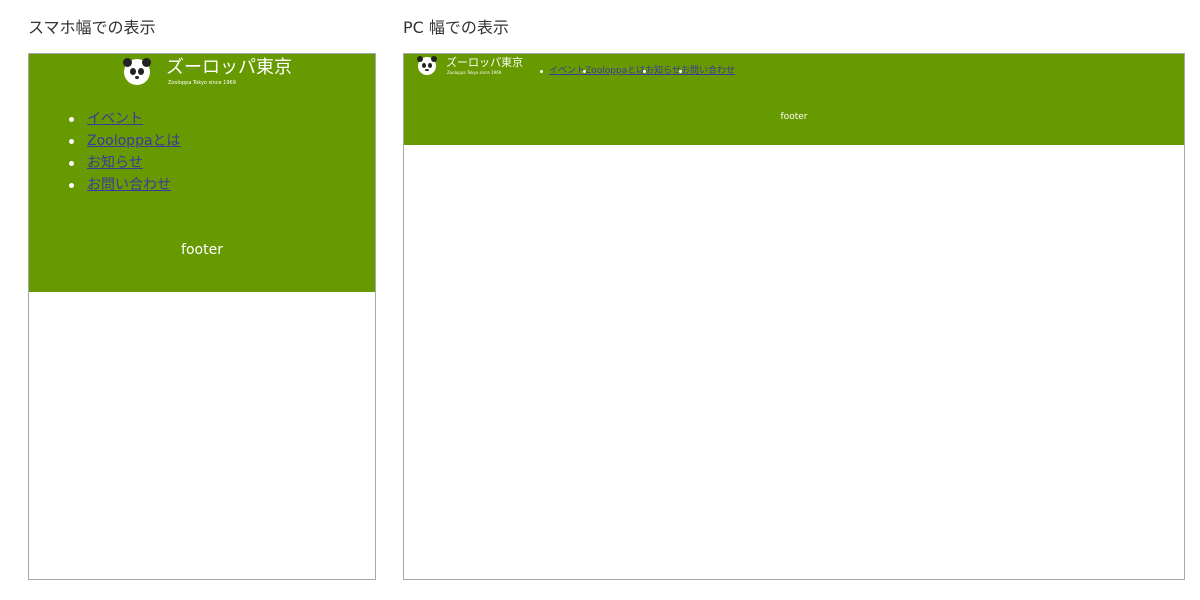 This screenshot has width=1200, height=600. What do you see at coordinates (202, 250) in the screenshot?
I see `smartphone-footer-text: footer` at bounding box center [202, 250].